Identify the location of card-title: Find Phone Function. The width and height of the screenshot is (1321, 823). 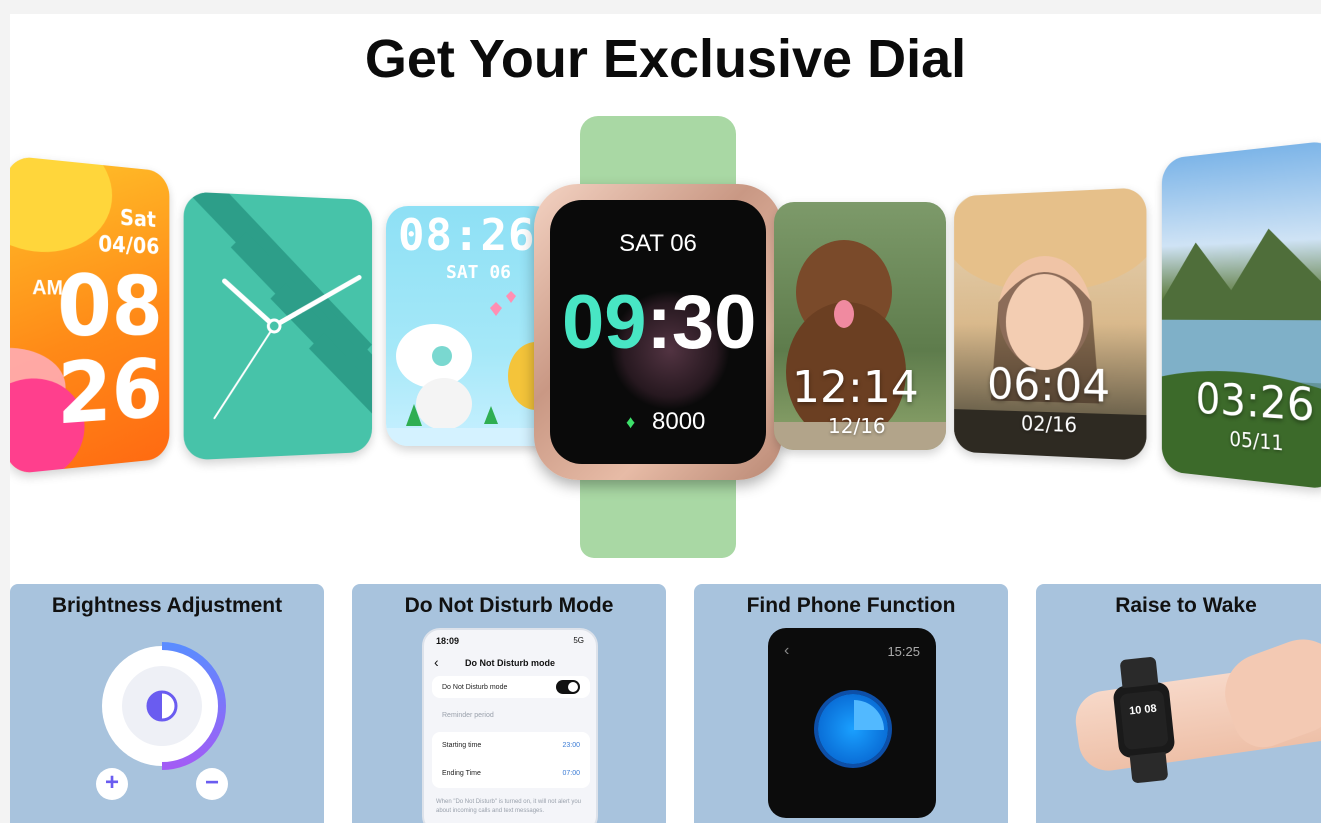
(851, 605).